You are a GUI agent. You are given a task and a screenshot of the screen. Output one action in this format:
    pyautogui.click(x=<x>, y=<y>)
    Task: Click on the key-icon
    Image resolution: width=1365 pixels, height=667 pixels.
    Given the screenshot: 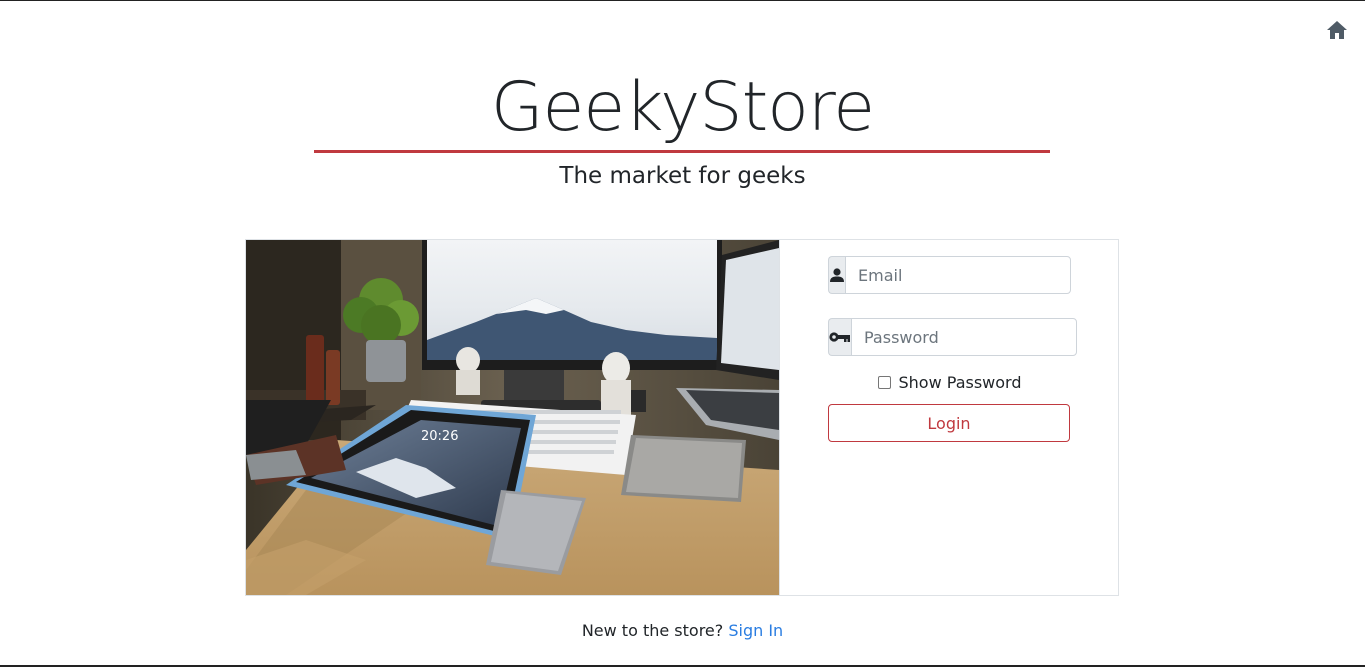 What is the action you would take?
    pyautogui.click(x=839, y=337)
    